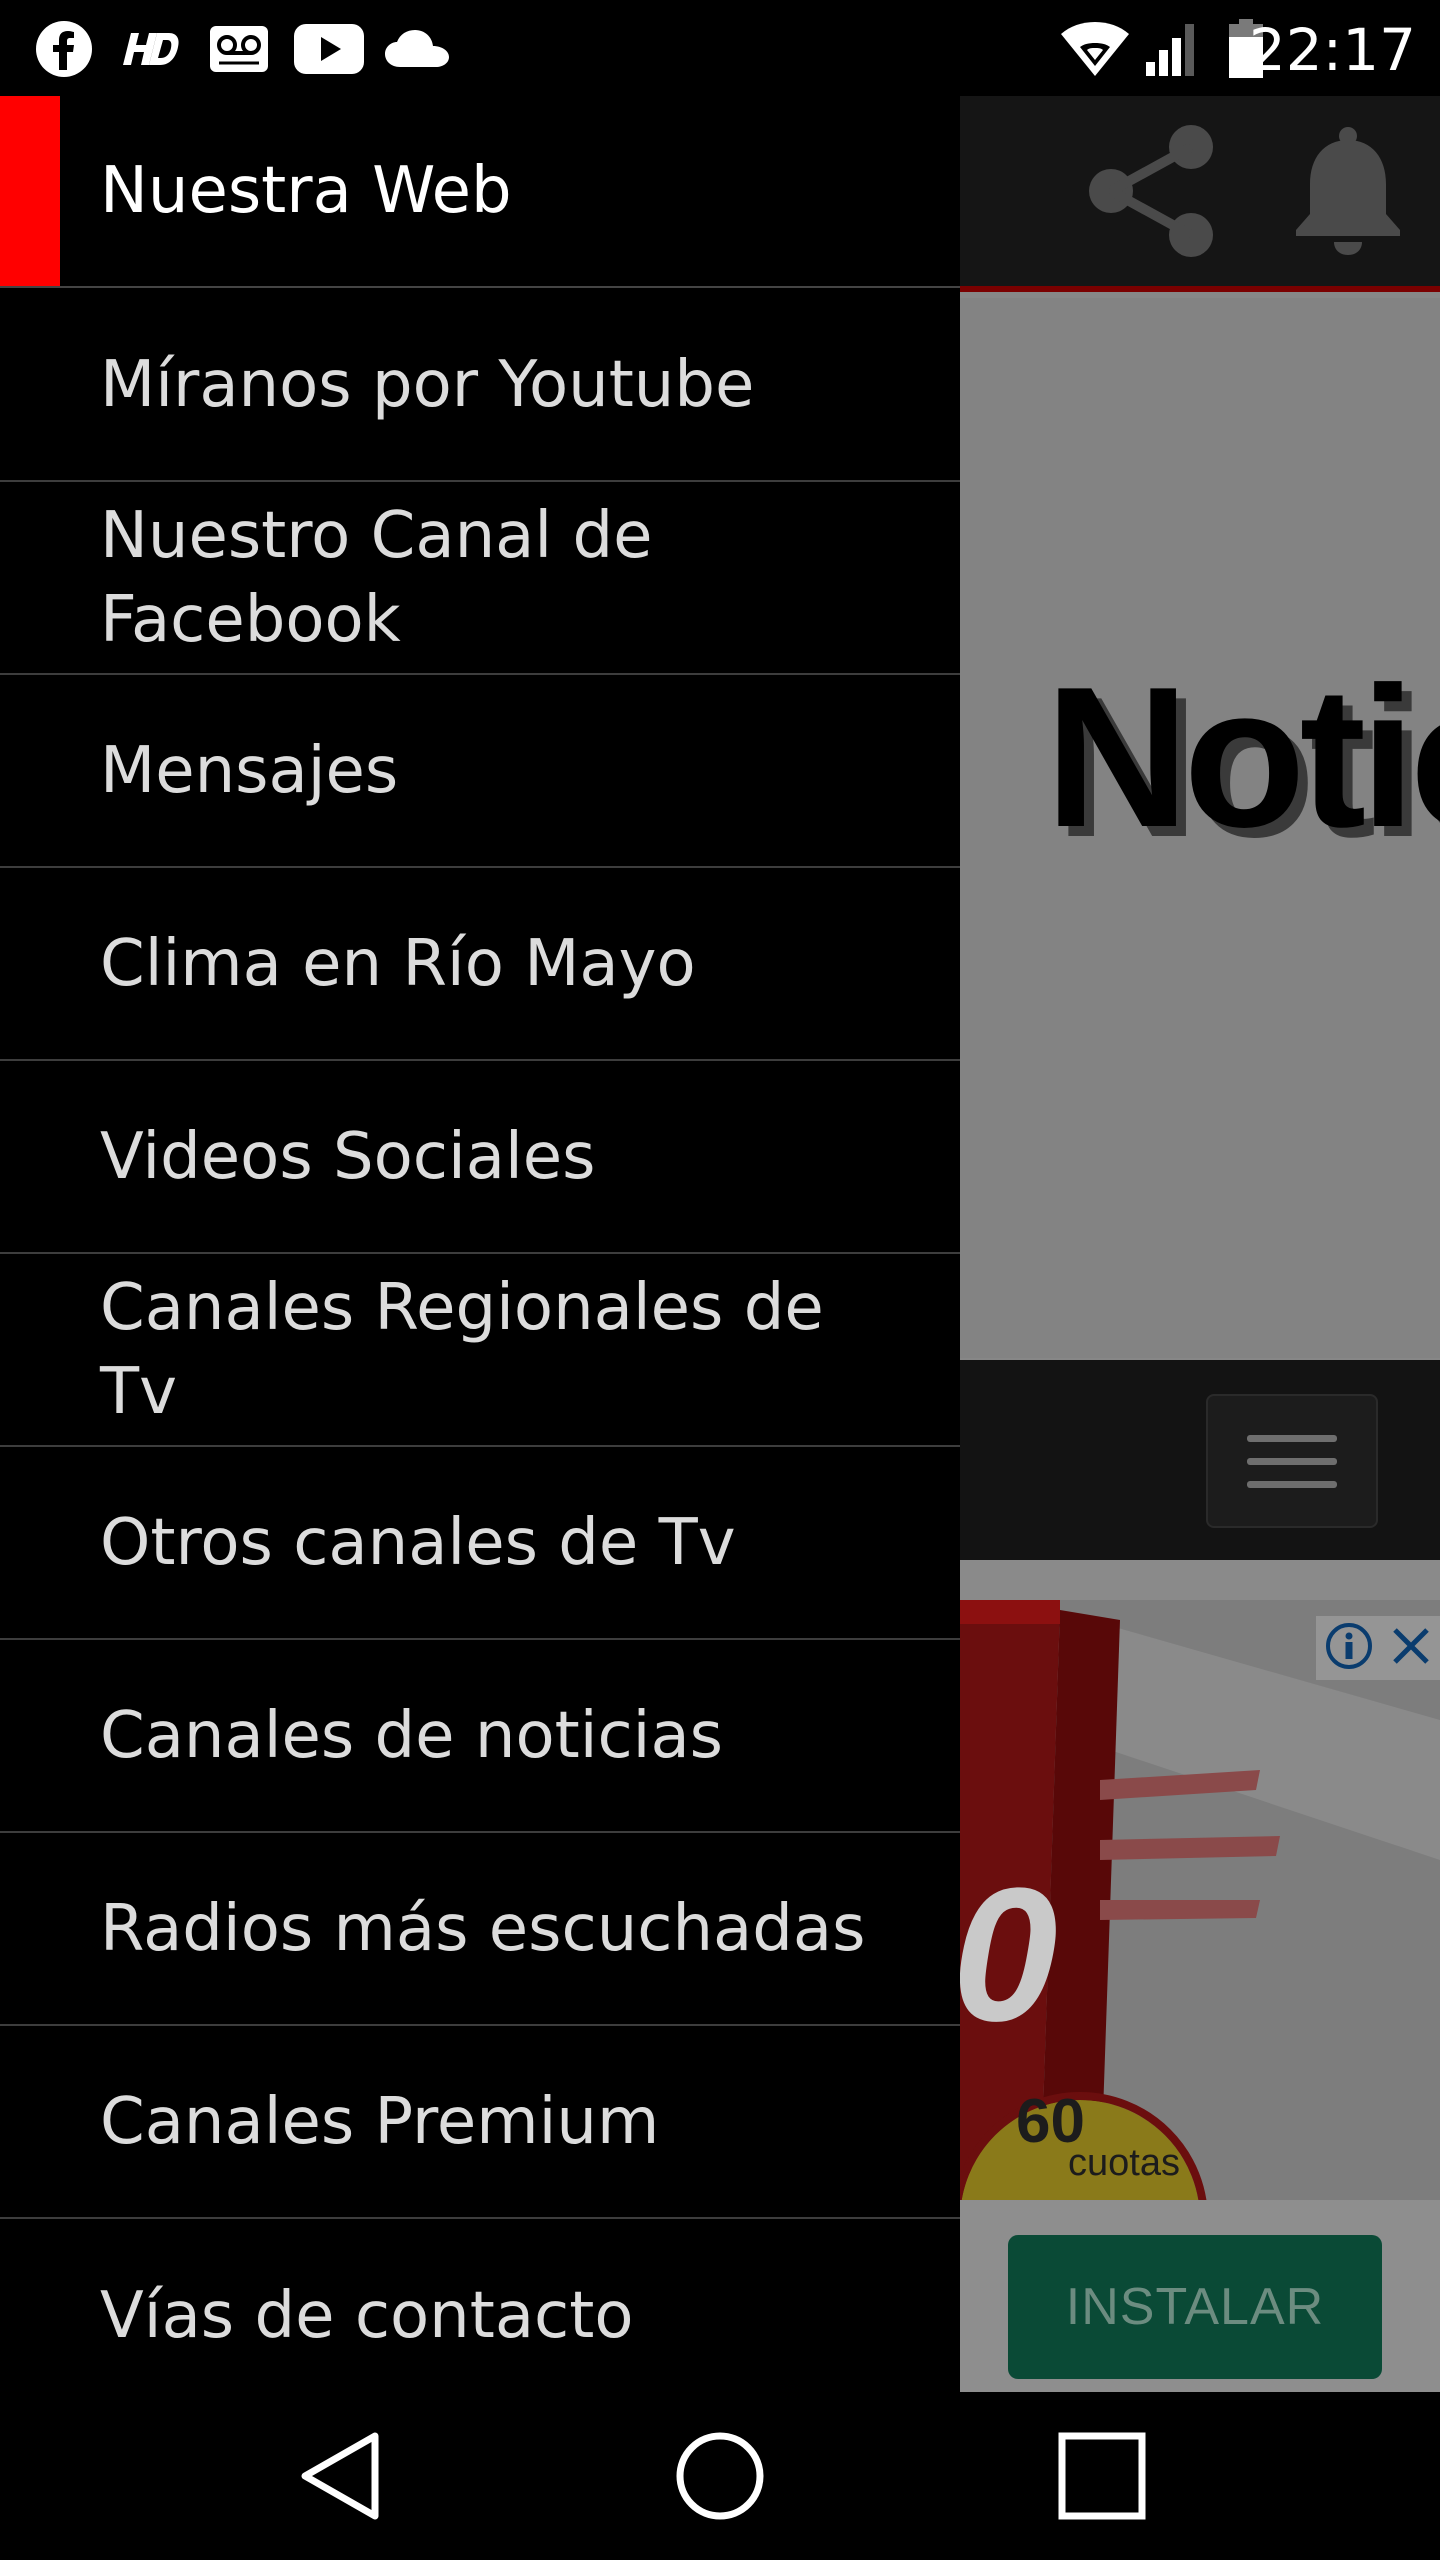 Image resolution: width=1440 pixels, height=2560 pixels. Describe the element at coordinates (1411, 1648) in the screenshot. I see `close-icon` at that location.